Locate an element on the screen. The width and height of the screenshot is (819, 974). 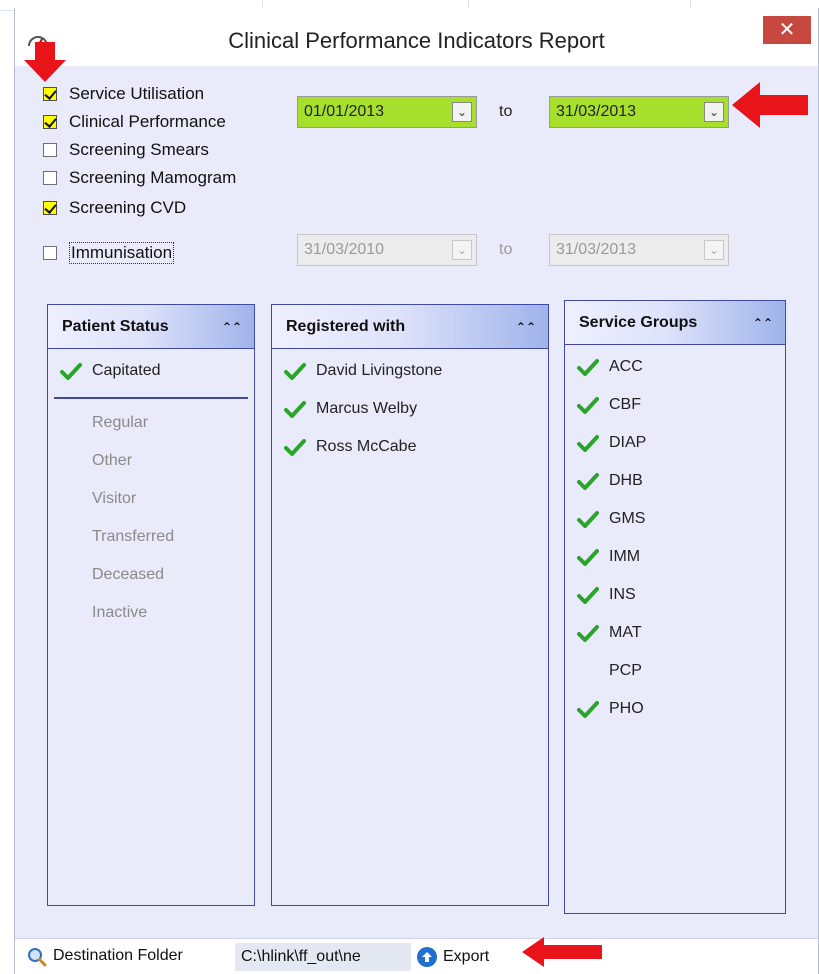
service-group-item: IMM is located at coordinates (608, 557).